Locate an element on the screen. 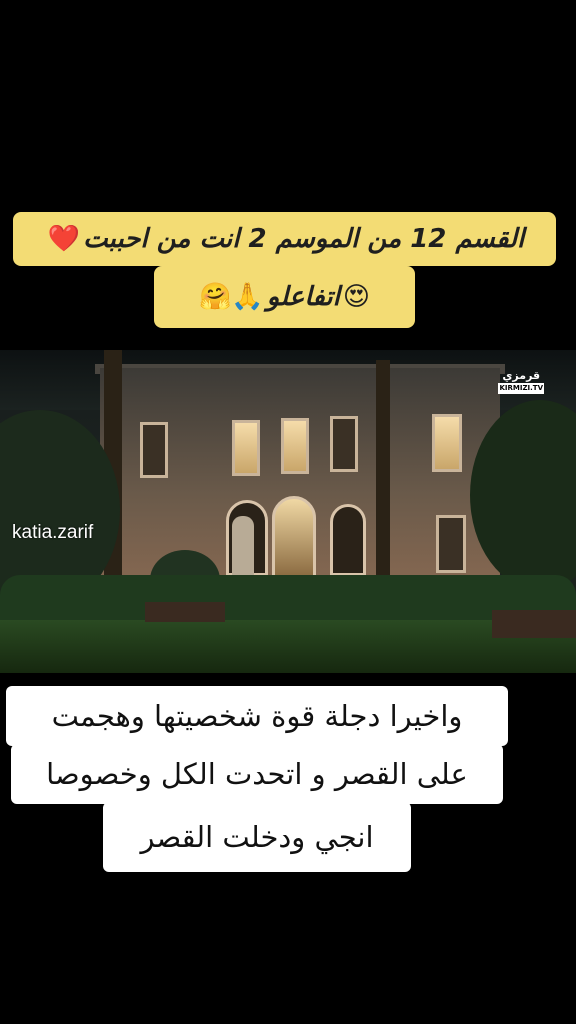 This screenshot has width=576, height=1024. channel-logo: قرمزي KIRMIZI.TV is located at coordinates (521, 382).